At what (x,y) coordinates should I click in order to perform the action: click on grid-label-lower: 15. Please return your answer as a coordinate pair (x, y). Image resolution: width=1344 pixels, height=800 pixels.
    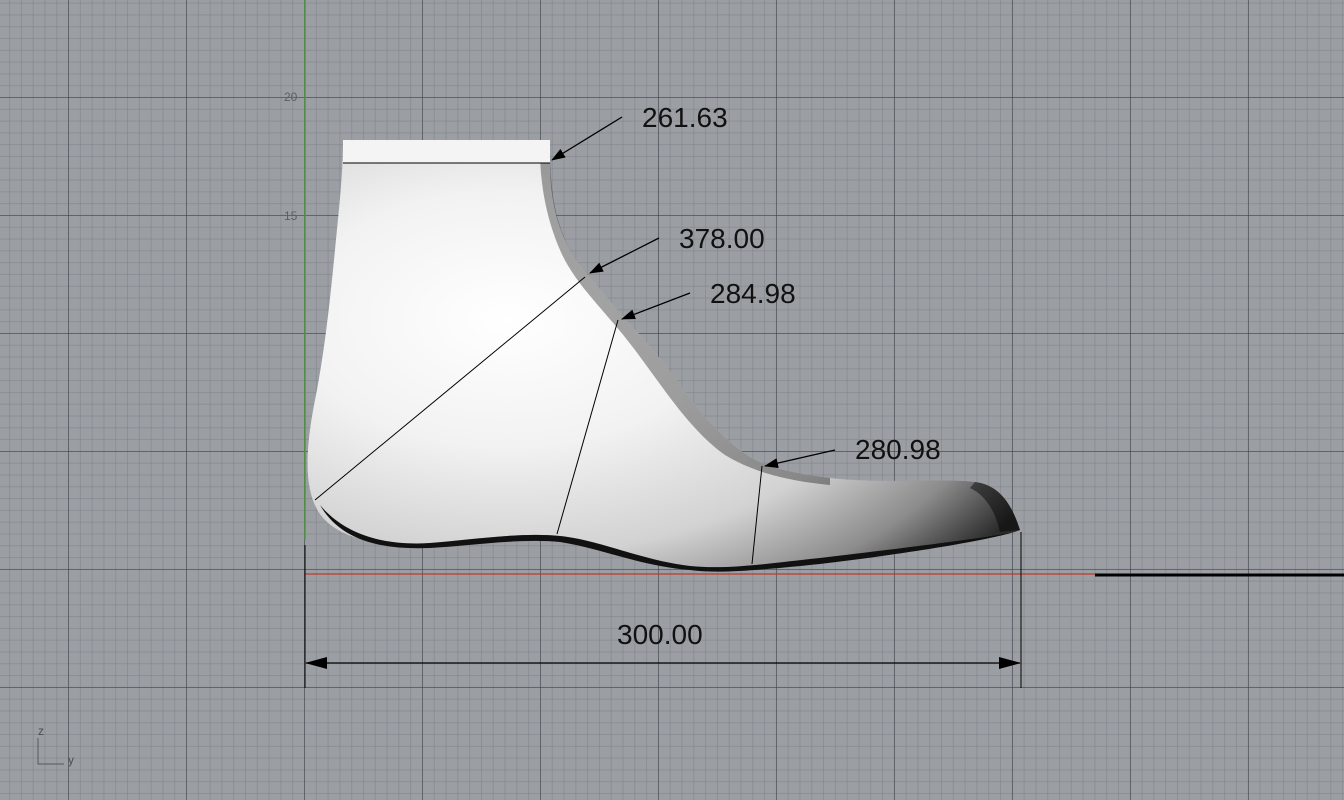
    Looking at the image, I should click on (291, 216).